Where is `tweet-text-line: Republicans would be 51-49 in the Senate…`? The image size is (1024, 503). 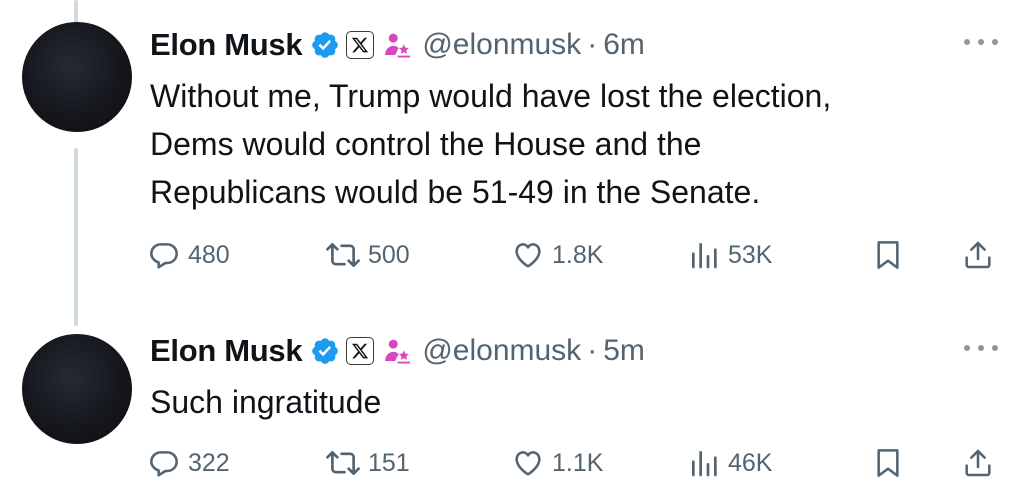 tweet-text-line: Republicans would be 51-49 in the Senate… is located at coordinates (455, 192).